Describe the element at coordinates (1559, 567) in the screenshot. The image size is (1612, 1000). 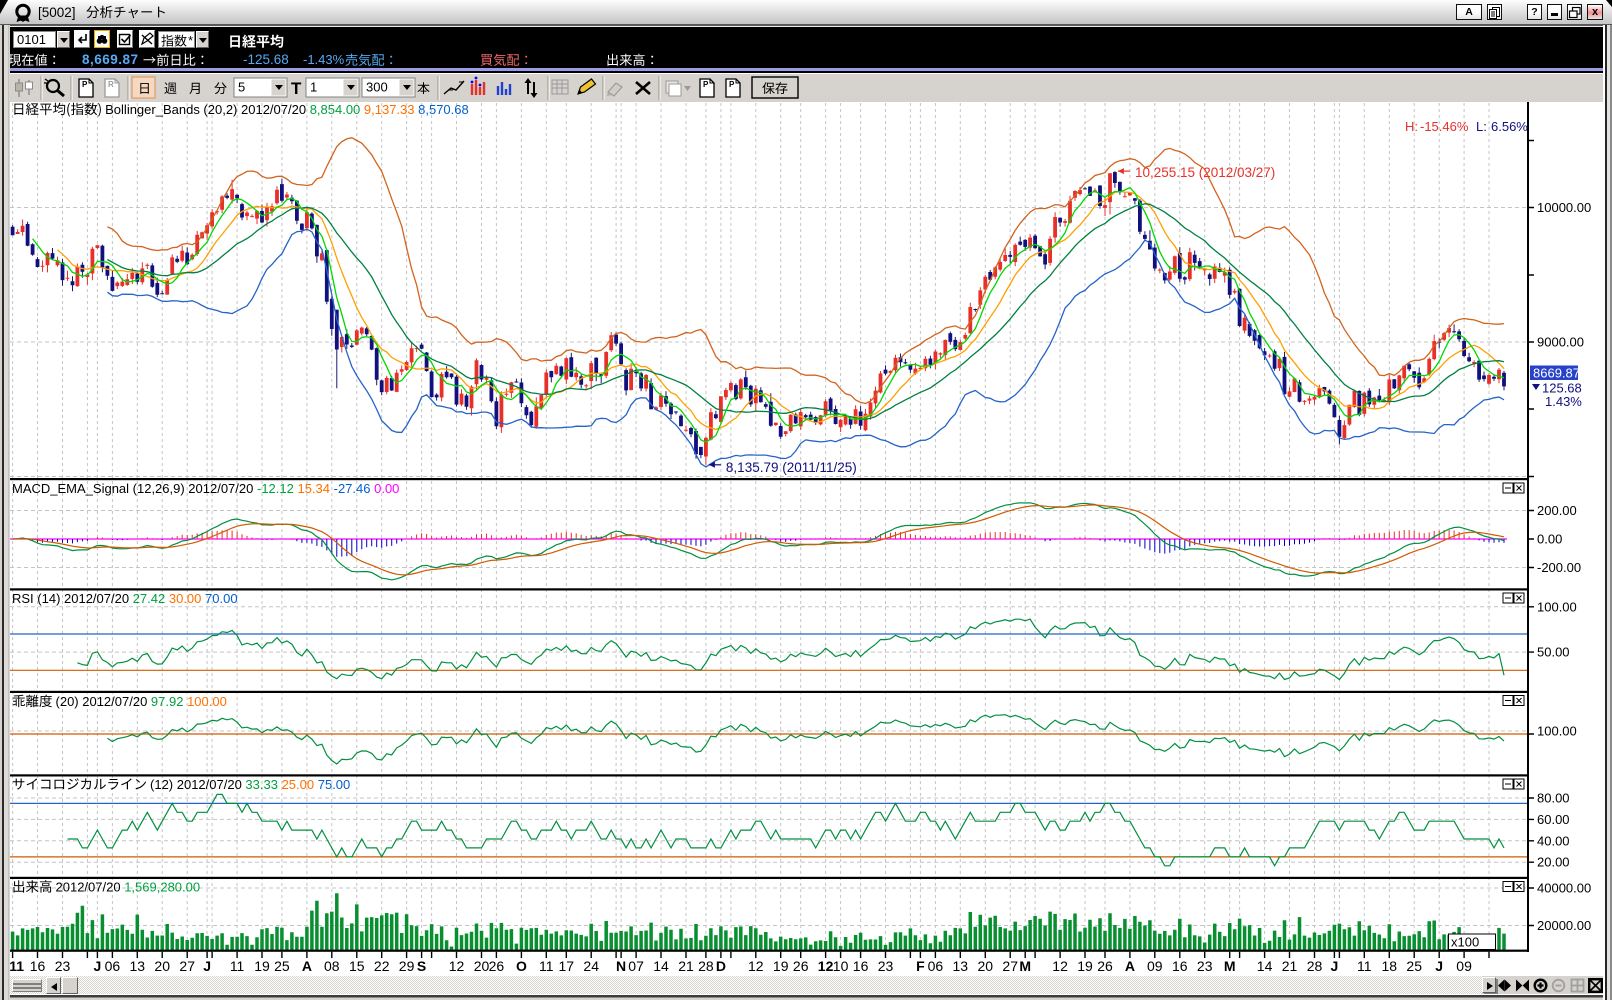
I see `svg-text: -200.00` at that location.